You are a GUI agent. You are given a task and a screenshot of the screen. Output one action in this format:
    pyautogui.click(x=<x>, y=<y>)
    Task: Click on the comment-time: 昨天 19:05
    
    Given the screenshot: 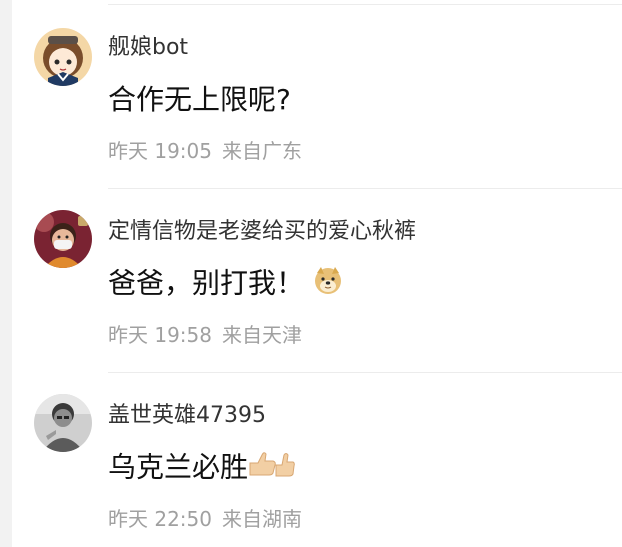 What is the action you would take?
    pyautogui.click(x=160, y=151)
    